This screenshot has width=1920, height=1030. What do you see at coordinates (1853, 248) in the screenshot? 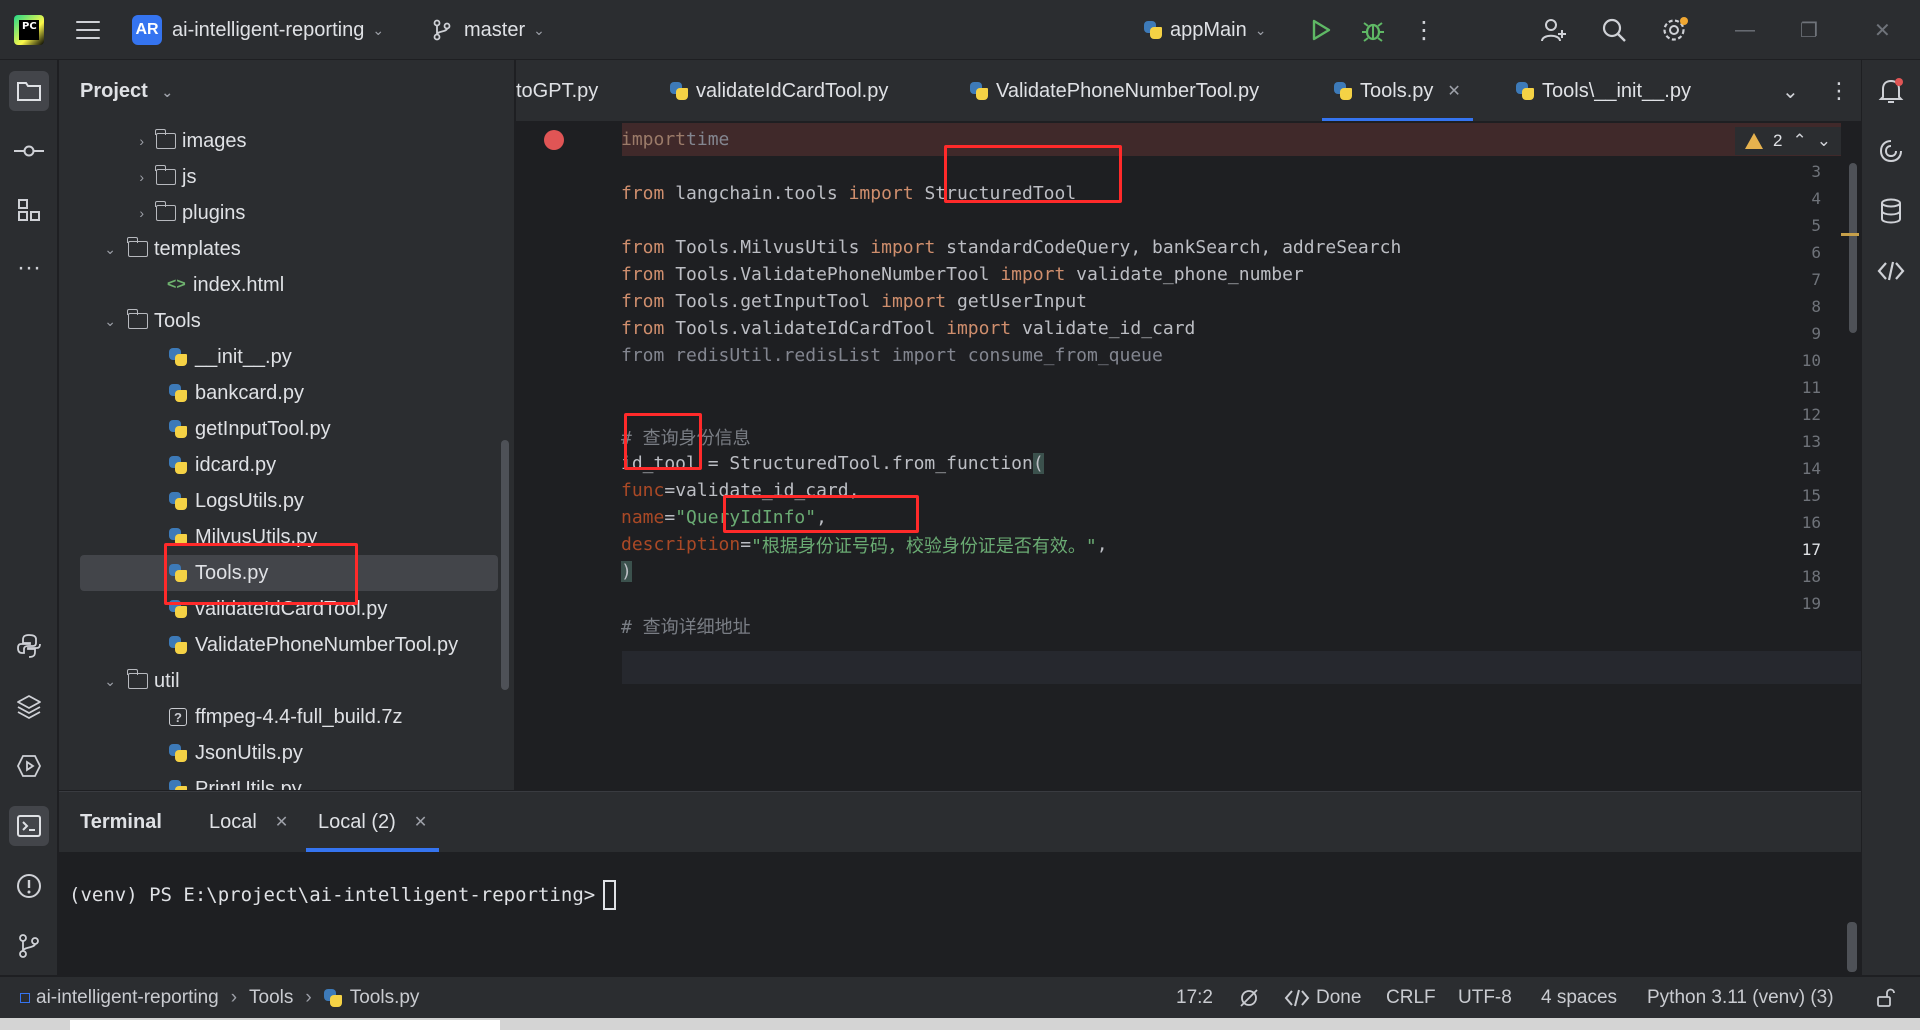
I see `editor-scrollbar` at bounding box center [1853, 248].